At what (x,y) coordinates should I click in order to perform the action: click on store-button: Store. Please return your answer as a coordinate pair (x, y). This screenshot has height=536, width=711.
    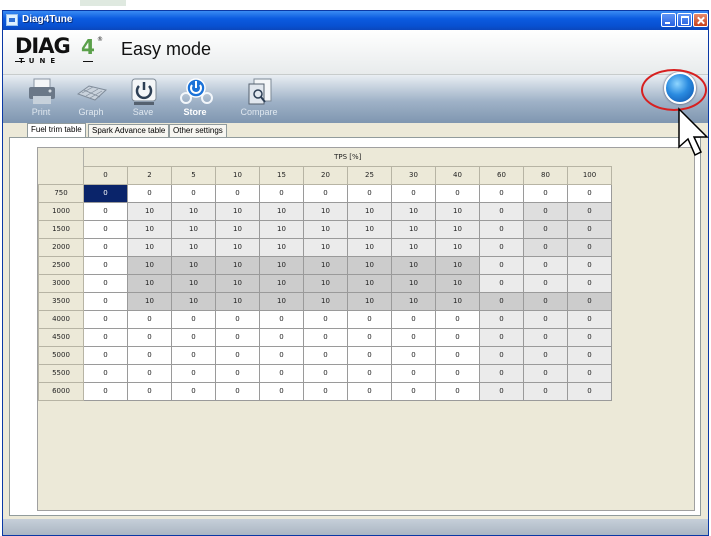
    Looking at the image, I should click on (195, 99).